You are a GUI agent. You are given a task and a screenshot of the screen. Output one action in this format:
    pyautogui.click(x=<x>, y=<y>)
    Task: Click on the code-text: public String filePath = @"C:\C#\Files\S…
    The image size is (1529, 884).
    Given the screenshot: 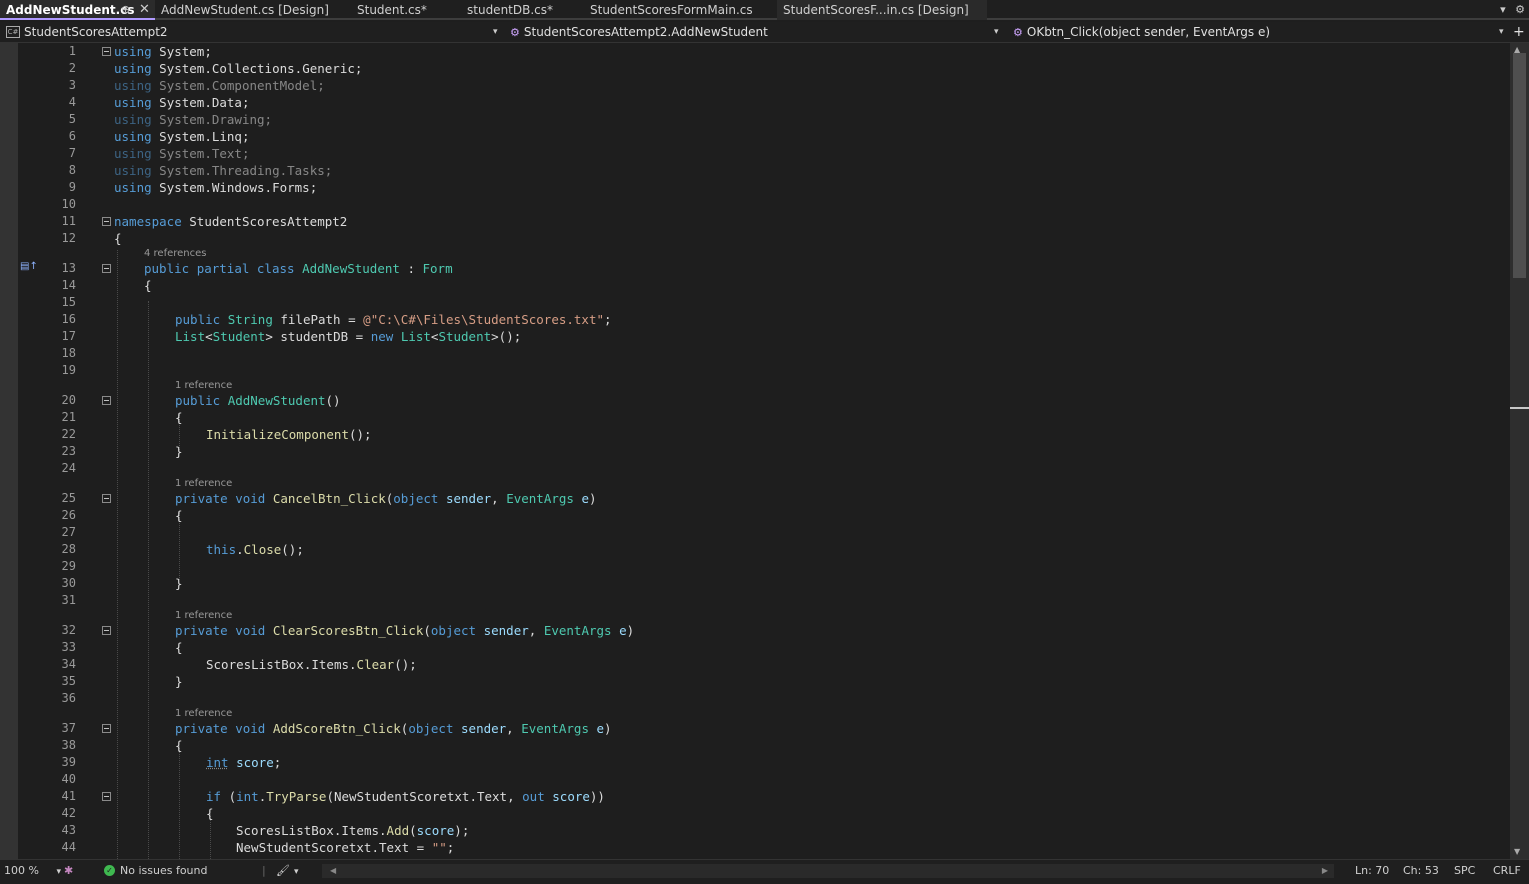 What is the action you would take?
    pyautogui.click(x=393, y=319)
    